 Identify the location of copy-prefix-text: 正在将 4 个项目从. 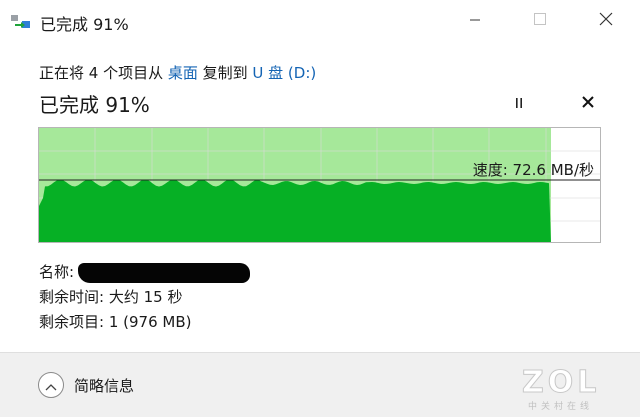
(103, 73).